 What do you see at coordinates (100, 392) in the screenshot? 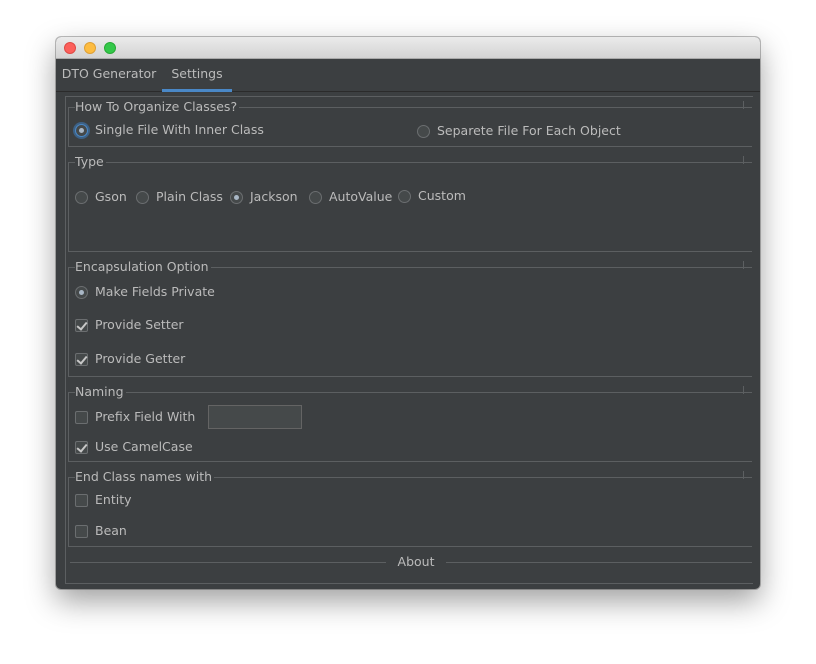
I see `naming-legend: Naming` at bounding box center [100, 392].